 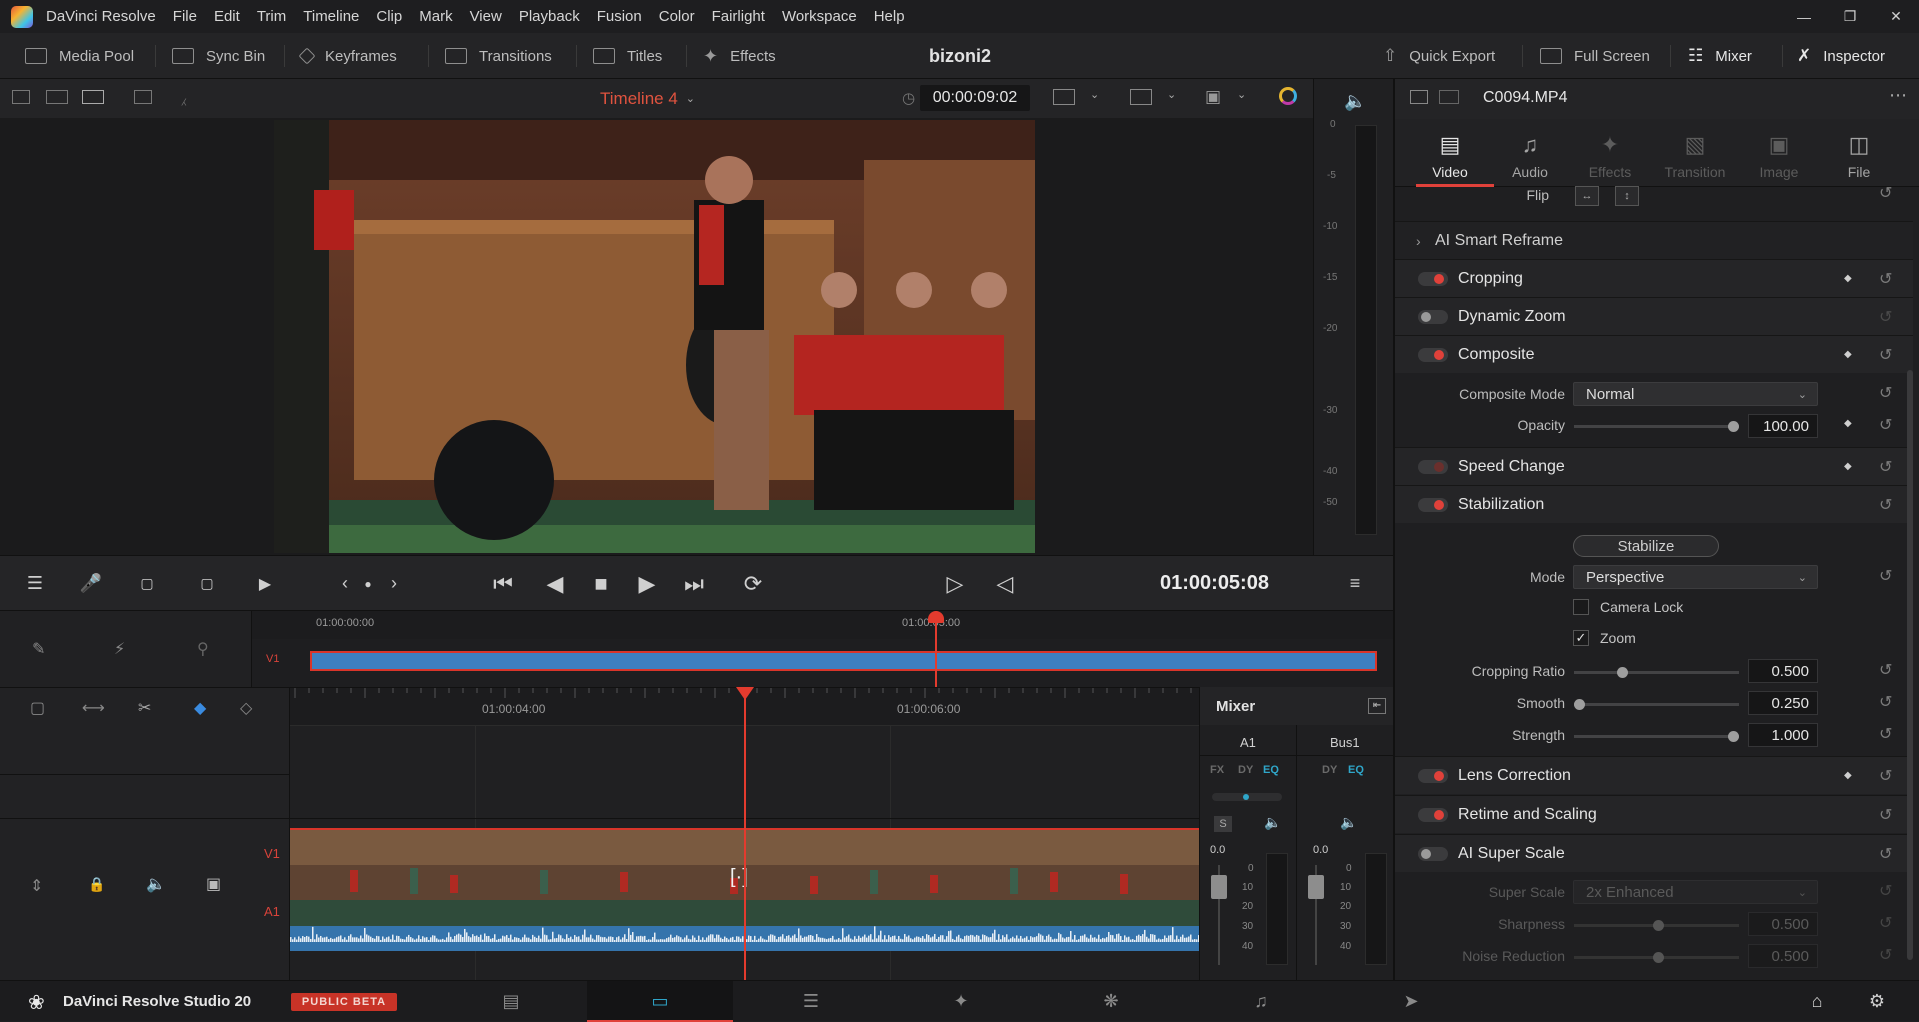 I want to click on fx-button: FX, so click(x=1217, y=770).